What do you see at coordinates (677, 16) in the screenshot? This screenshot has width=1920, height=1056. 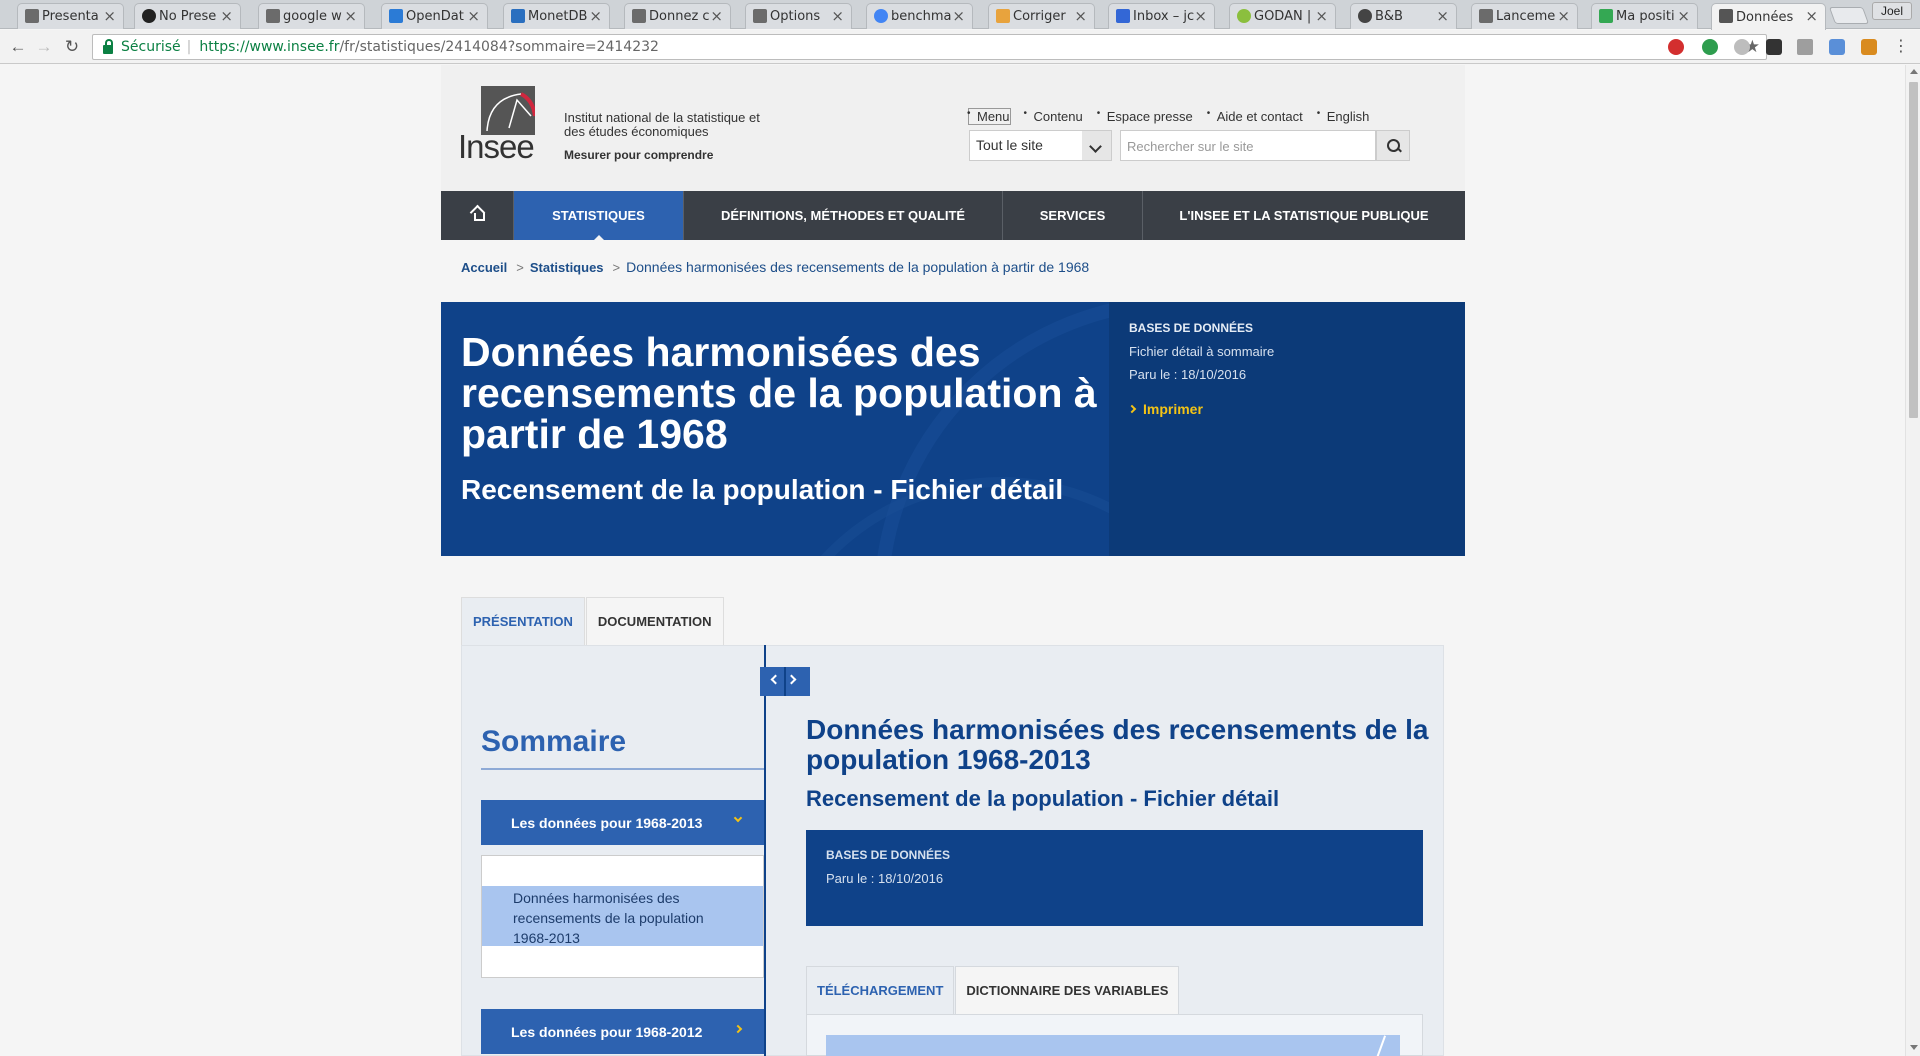 I see `browser-tab: Donnez c ×` at bounding box center [677, 16].